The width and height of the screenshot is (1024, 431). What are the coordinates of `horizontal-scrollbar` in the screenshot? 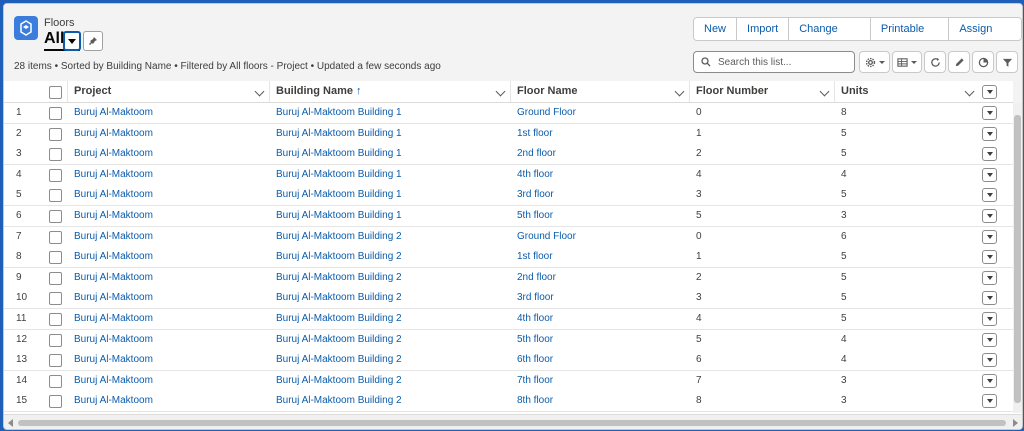 It's located at (513, 421).